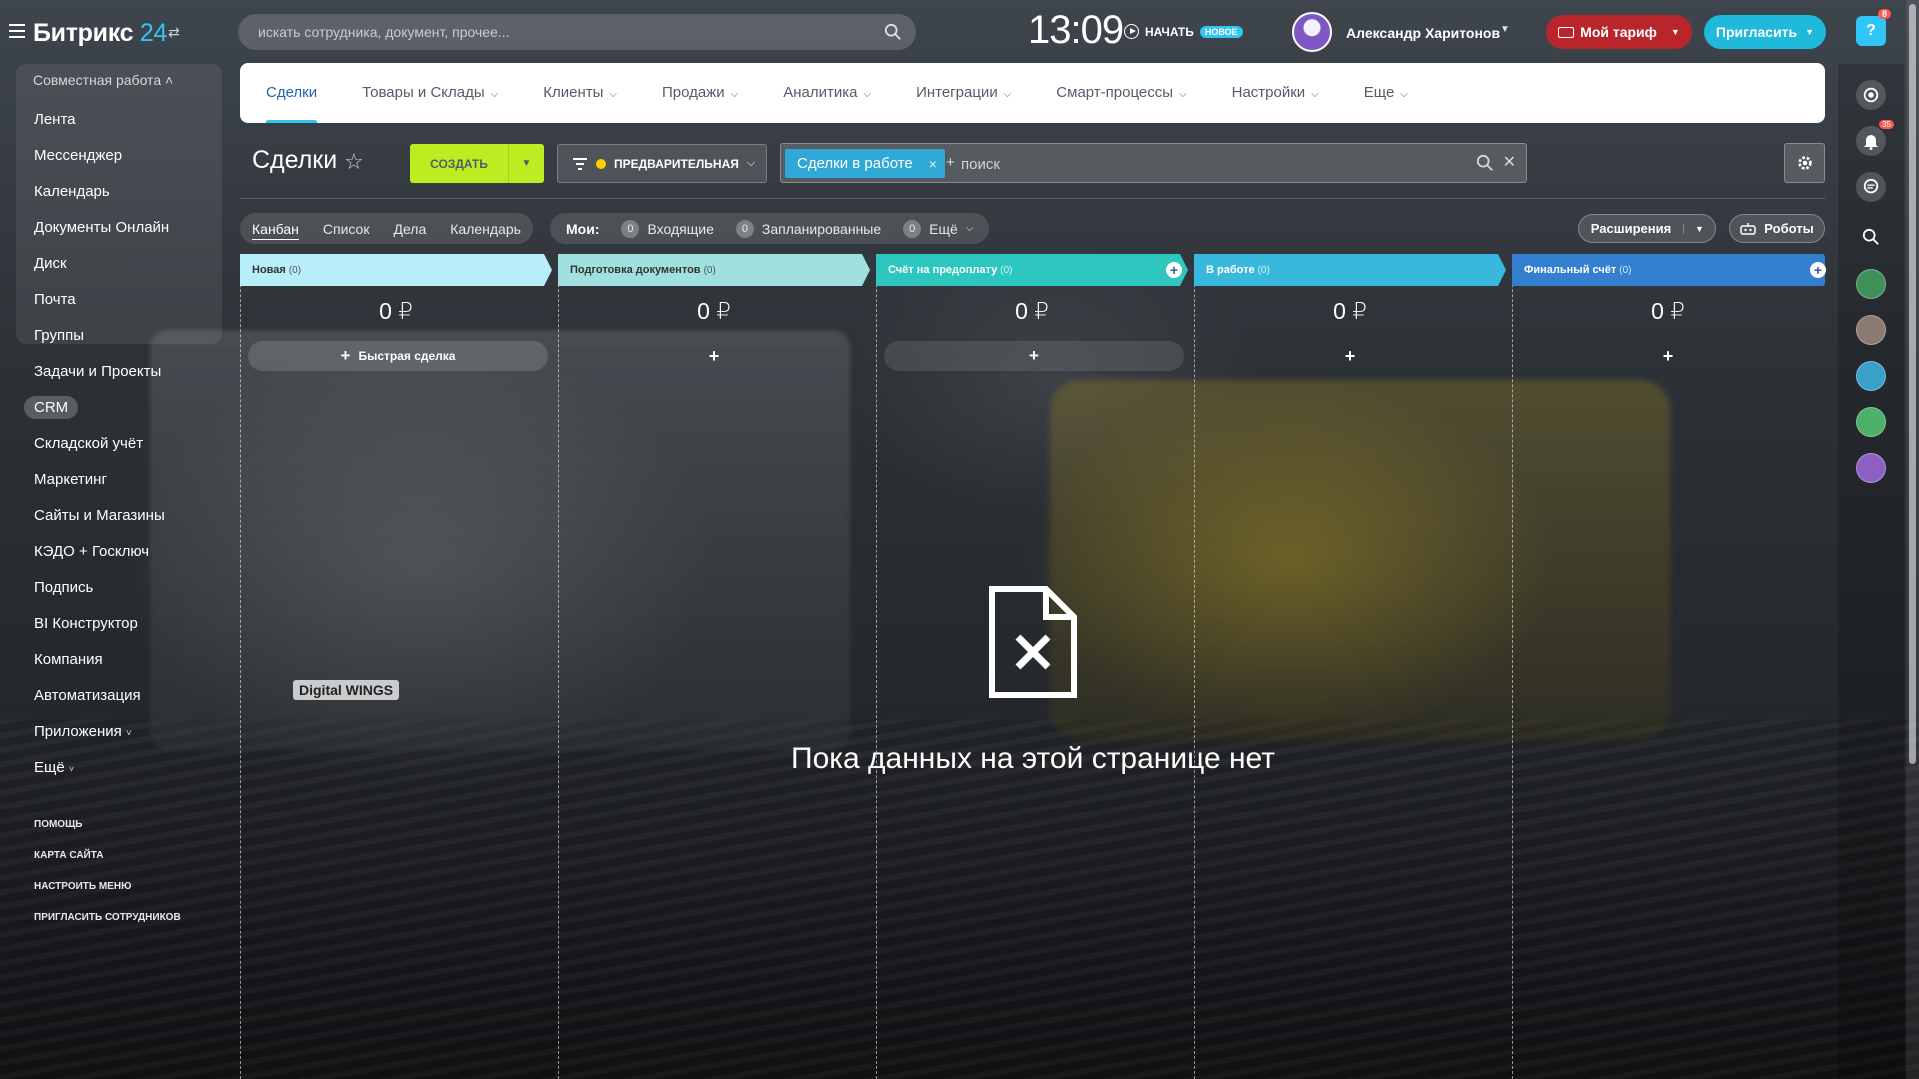 The image size is (1919, 1079). What do you see at coordinates (827, 93) in the screenshot?
I see `tab-analytics: Аналитика ⌵` at bounding box center [827, 93].